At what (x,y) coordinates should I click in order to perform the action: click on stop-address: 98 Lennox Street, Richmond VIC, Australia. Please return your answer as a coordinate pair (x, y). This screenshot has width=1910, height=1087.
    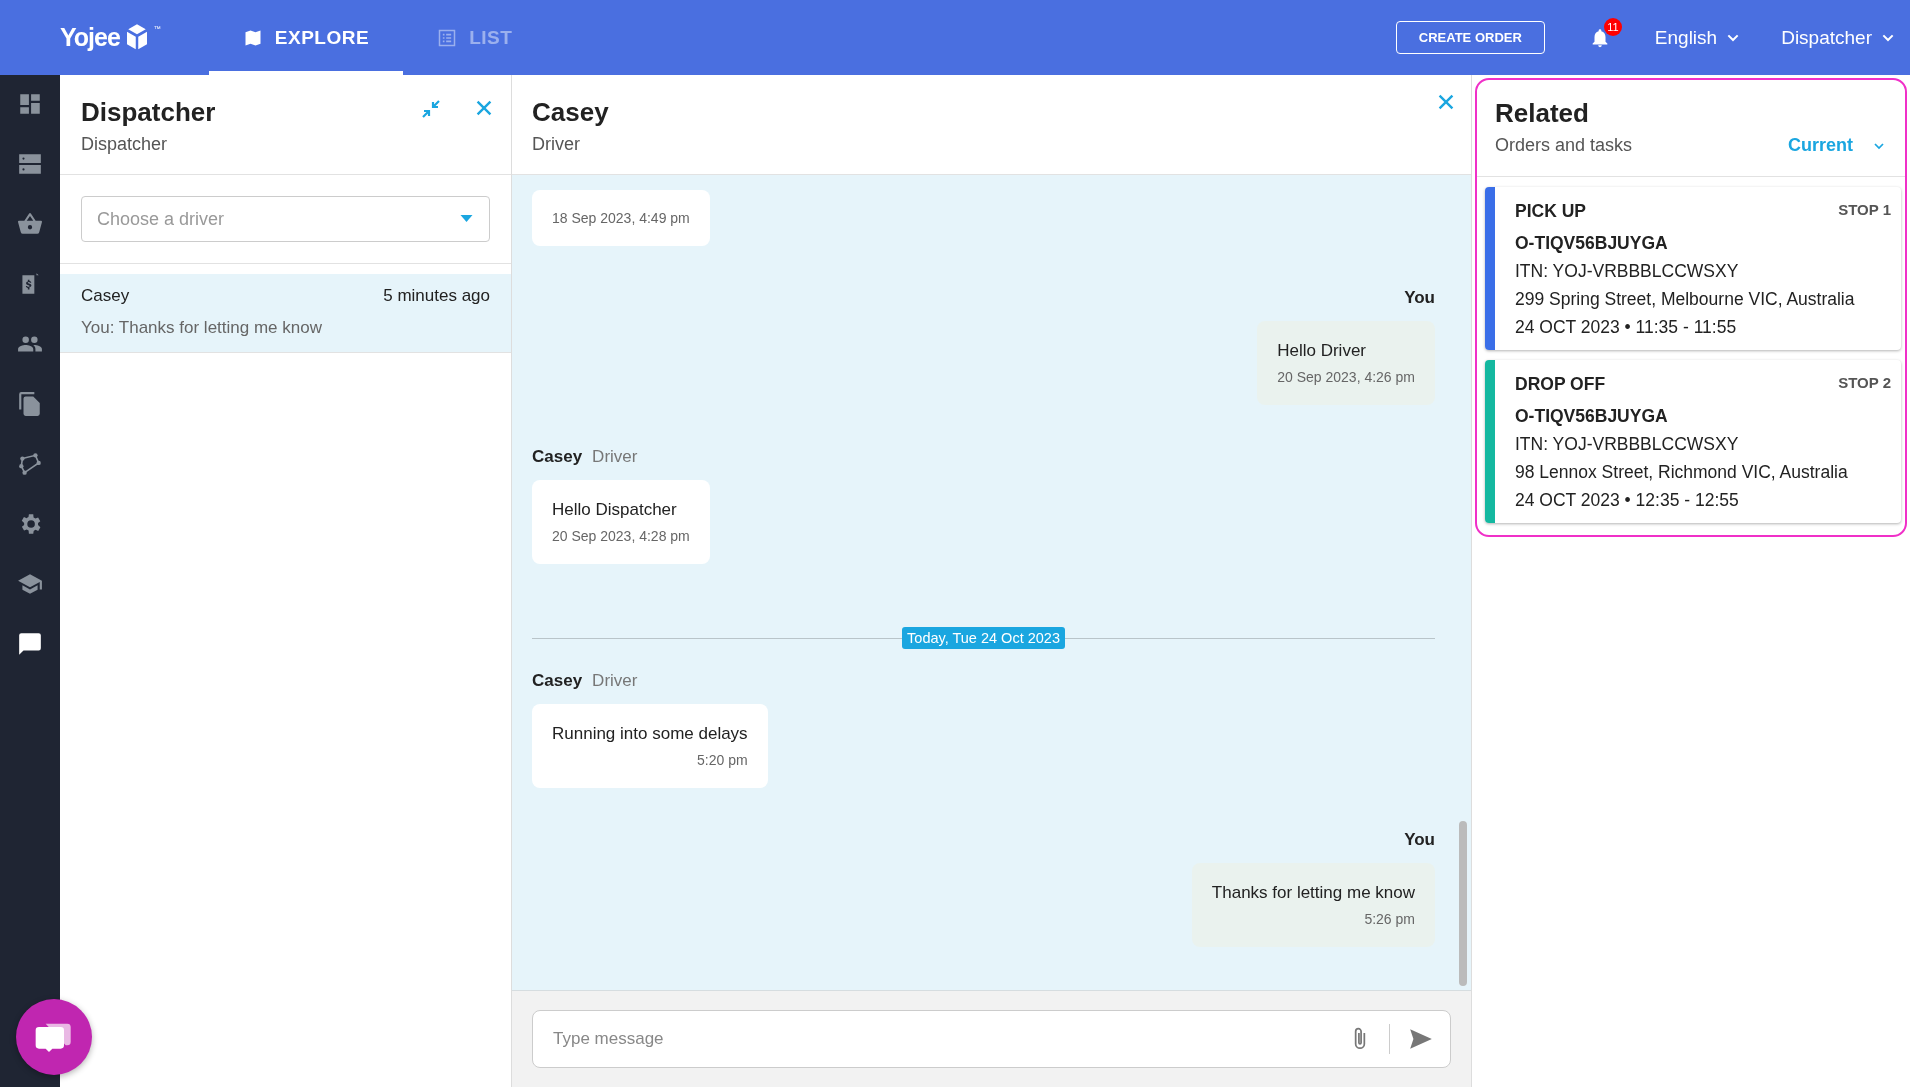
    Looking at the image, I should click on (1682, 472).